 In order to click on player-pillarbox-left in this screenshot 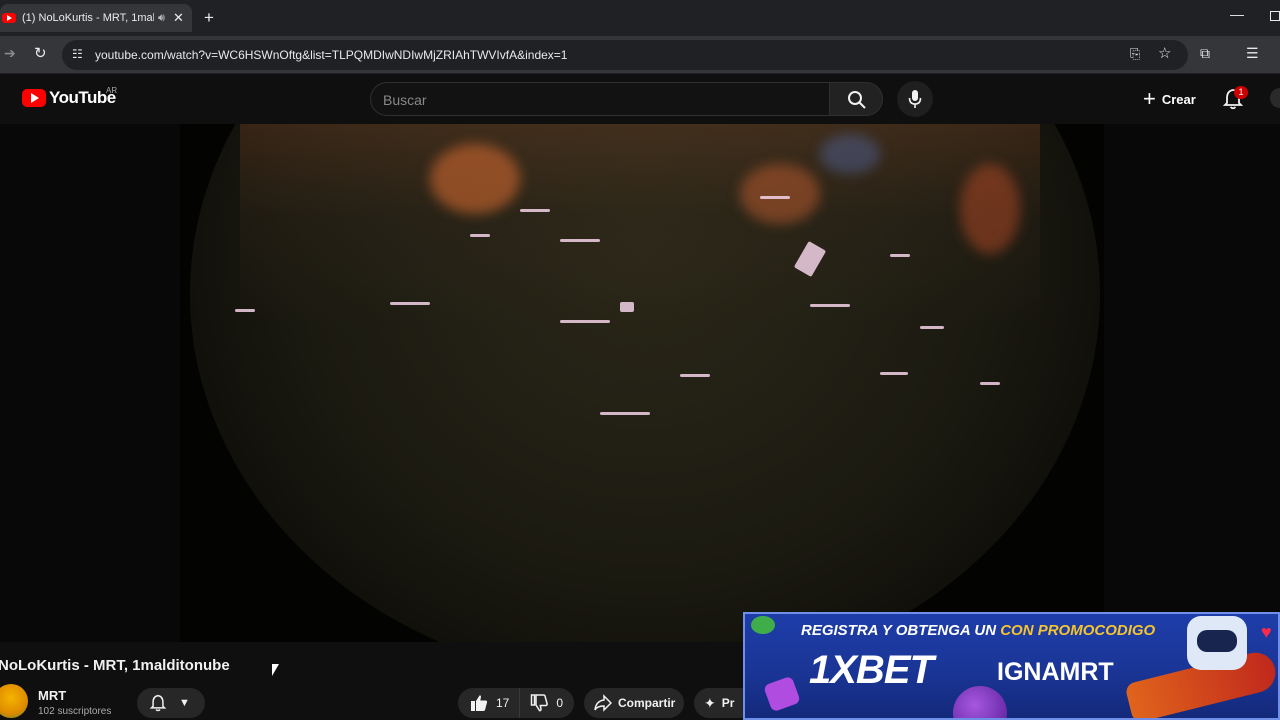, I will do `click(90, 383)`.